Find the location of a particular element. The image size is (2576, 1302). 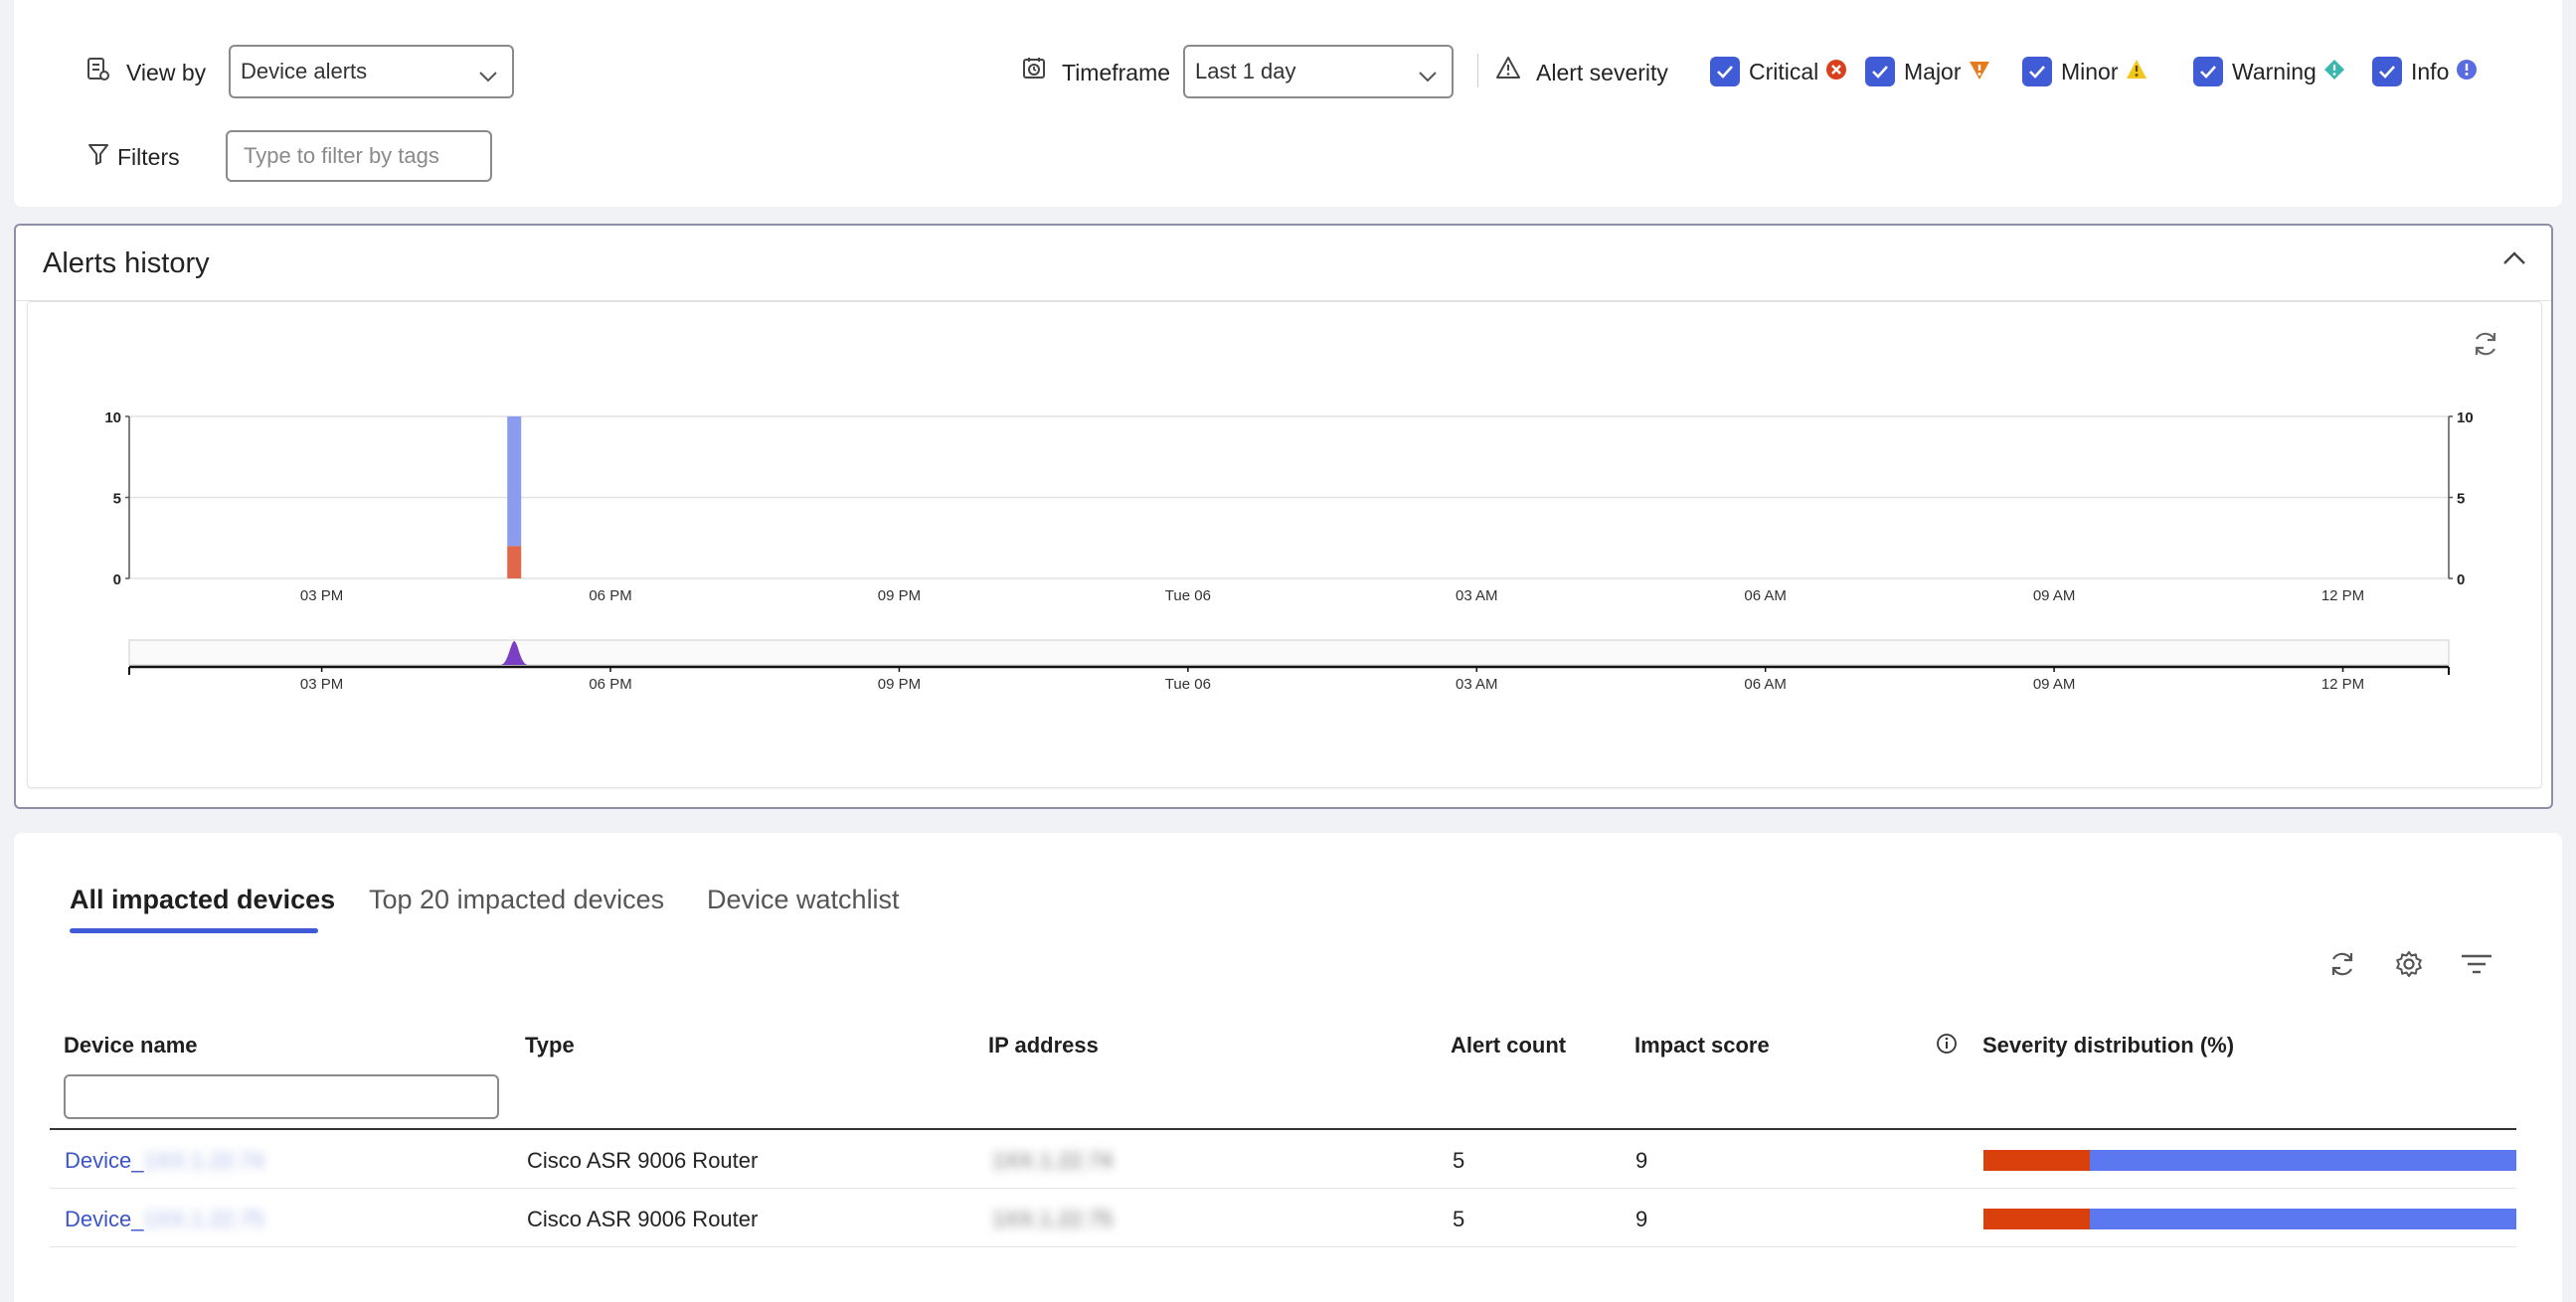

bar-segment-critical is located at coordinates (514, 562).